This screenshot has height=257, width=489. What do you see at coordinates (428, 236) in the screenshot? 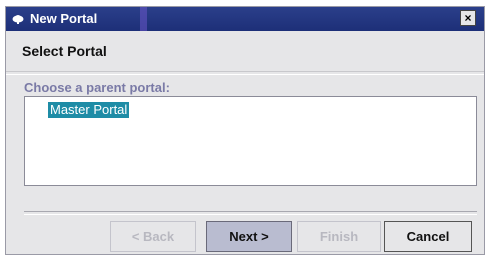
I see `cancel-button: Cancel` at bounding box center [428, 236].